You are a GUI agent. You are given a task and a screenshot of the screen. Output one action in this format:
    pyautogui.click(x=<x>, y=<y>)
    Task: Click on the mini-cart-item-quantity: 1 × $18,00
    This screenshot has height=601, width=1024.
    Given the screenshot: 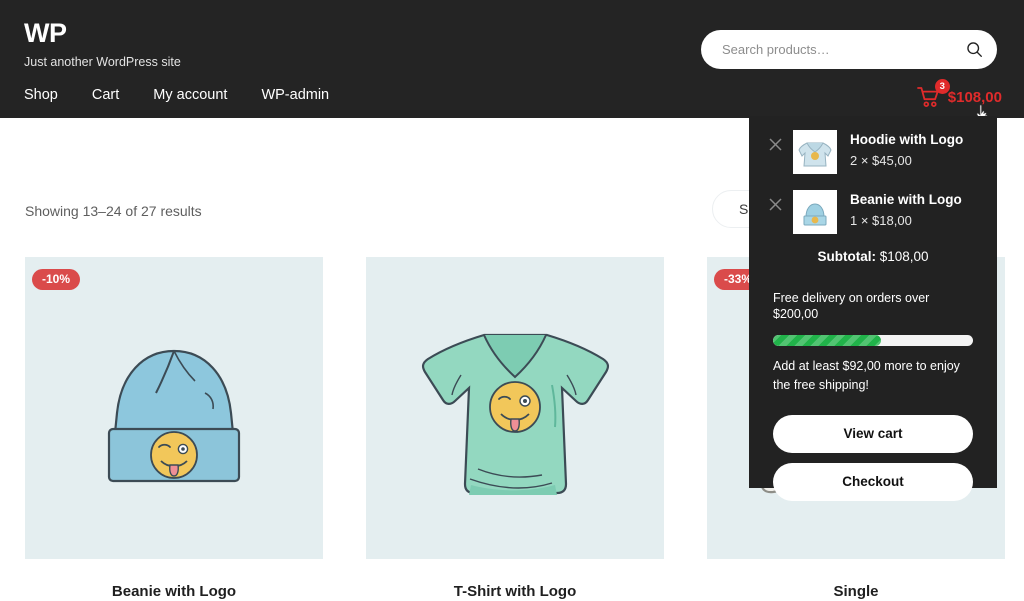 What is the action you would take?
    pyautogui.click(x=881, y=220)
    